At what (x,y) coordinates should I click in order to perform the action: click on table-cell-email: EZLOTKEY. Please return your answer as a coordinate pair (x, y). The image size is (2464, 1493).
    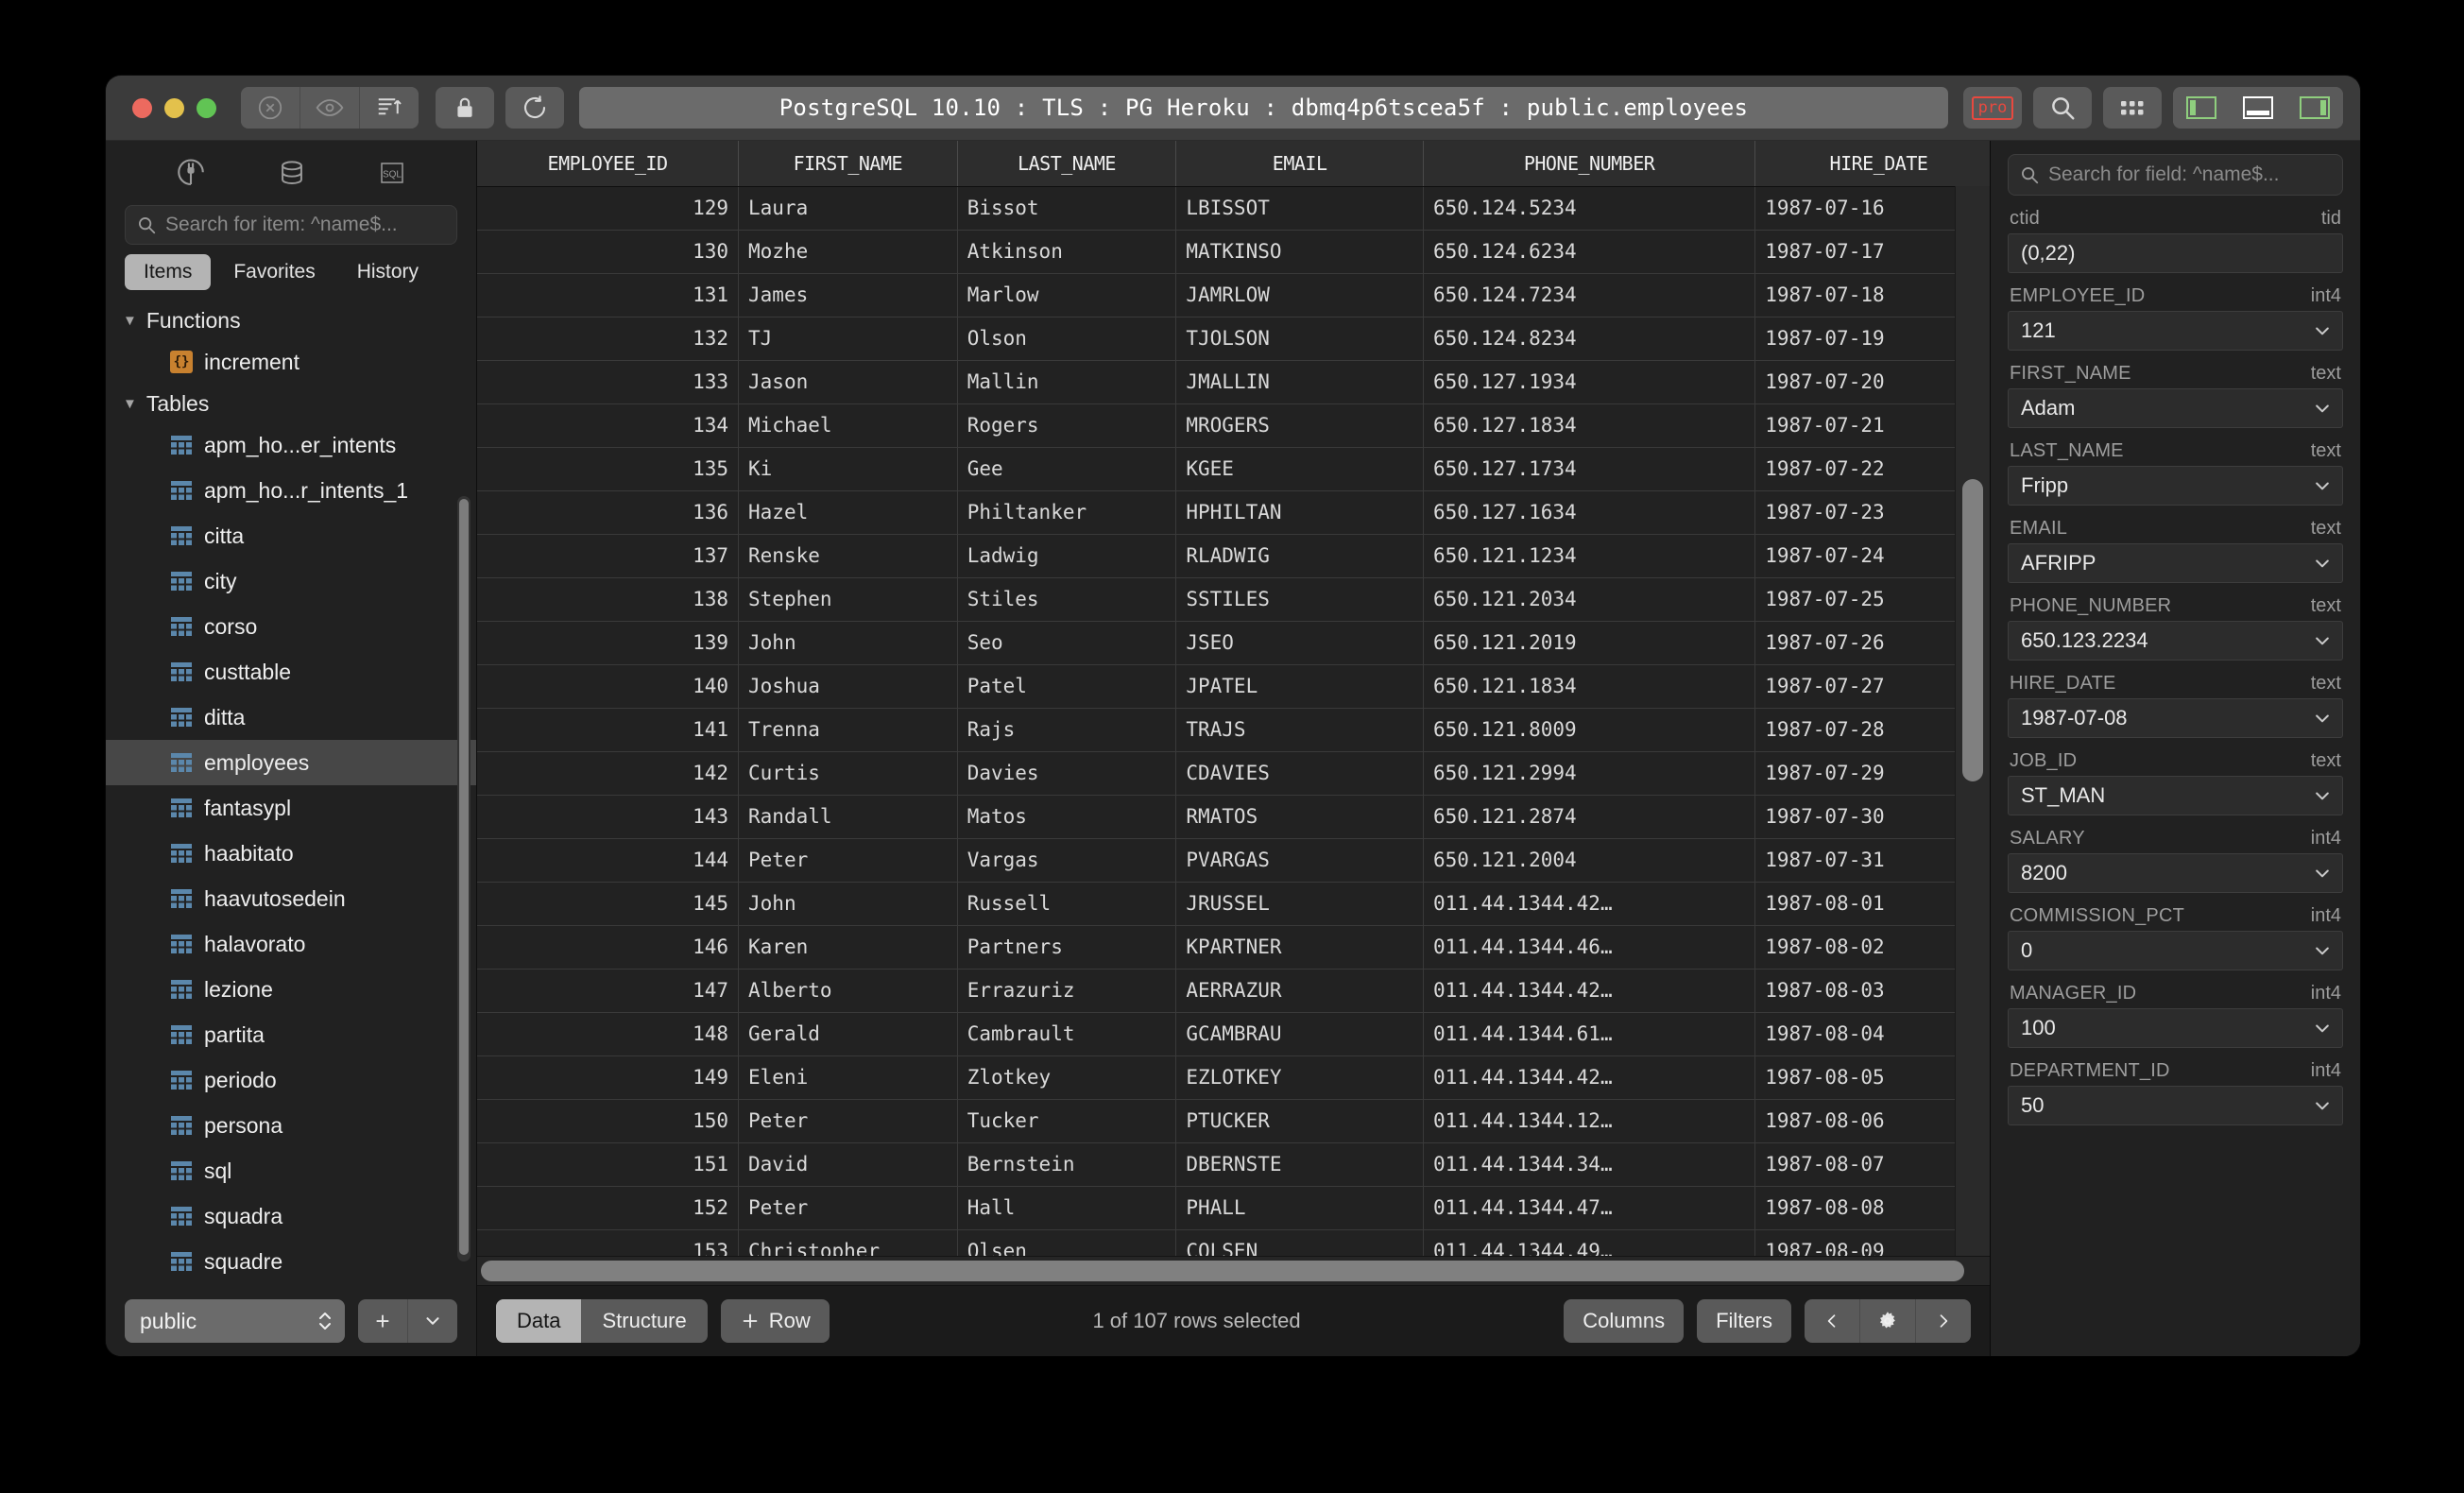
    Looking at the image, I should click on (1299, 1078).